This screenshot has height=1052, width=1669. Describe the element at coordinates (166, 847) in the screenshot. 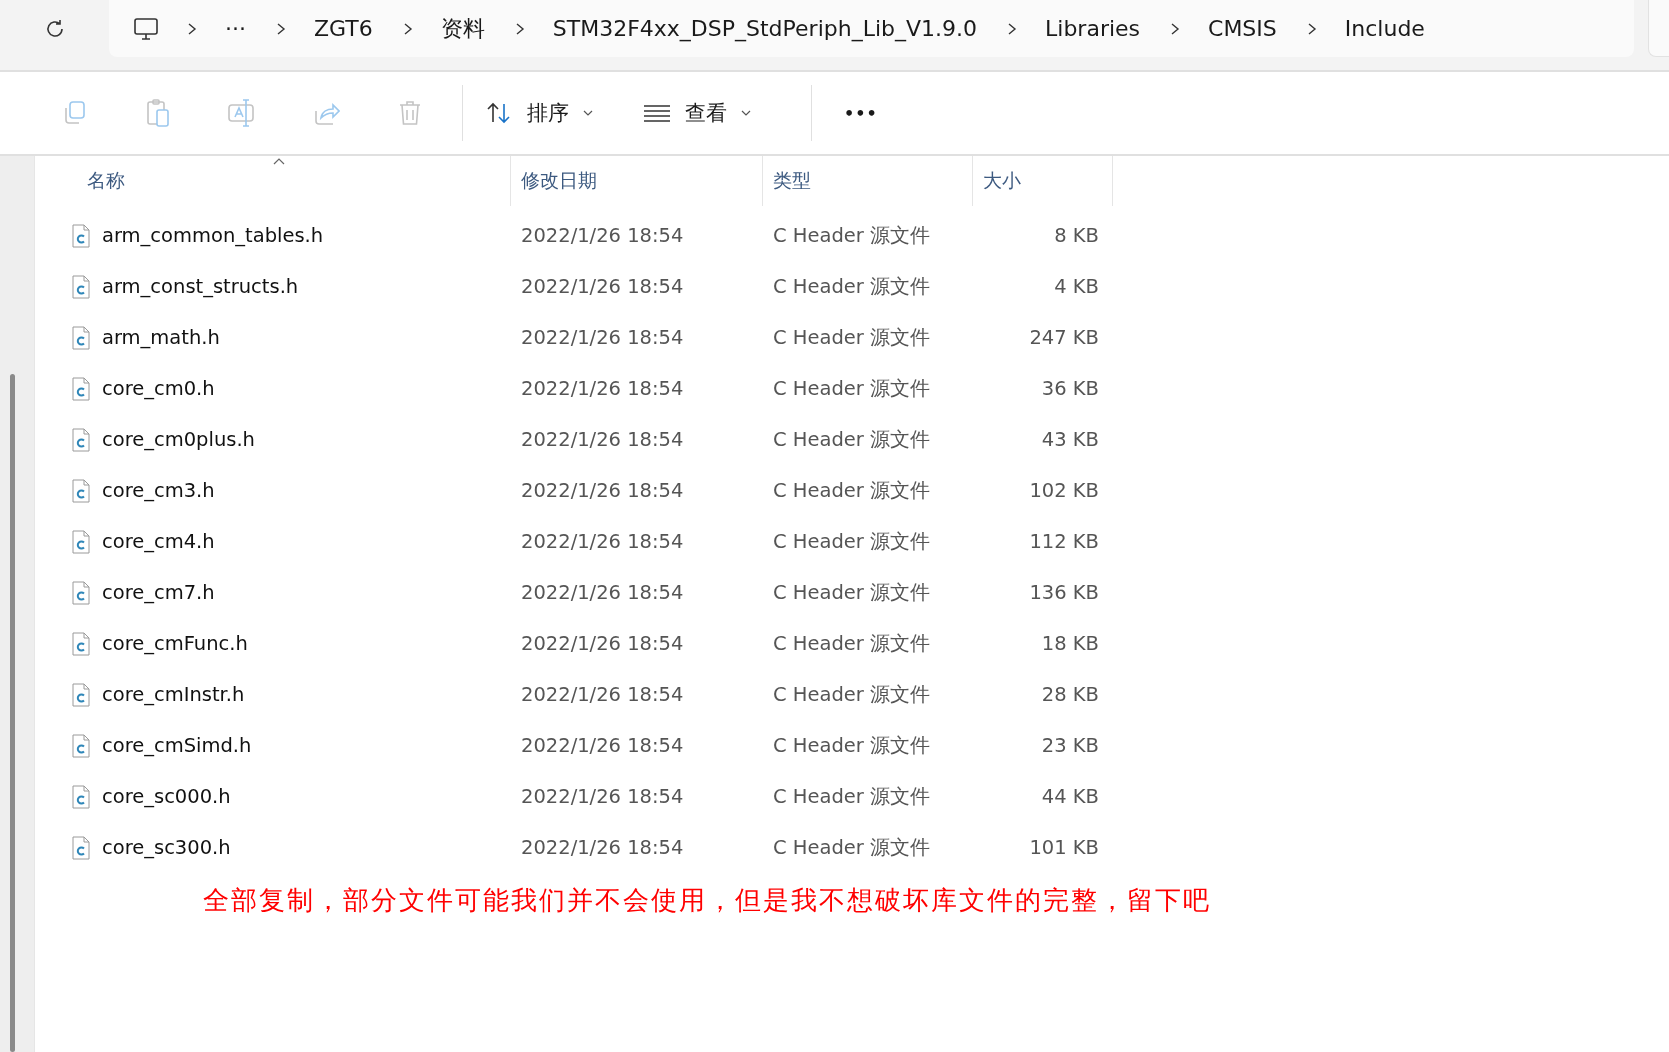

I see `file-name: core_sc300.h` at that location.